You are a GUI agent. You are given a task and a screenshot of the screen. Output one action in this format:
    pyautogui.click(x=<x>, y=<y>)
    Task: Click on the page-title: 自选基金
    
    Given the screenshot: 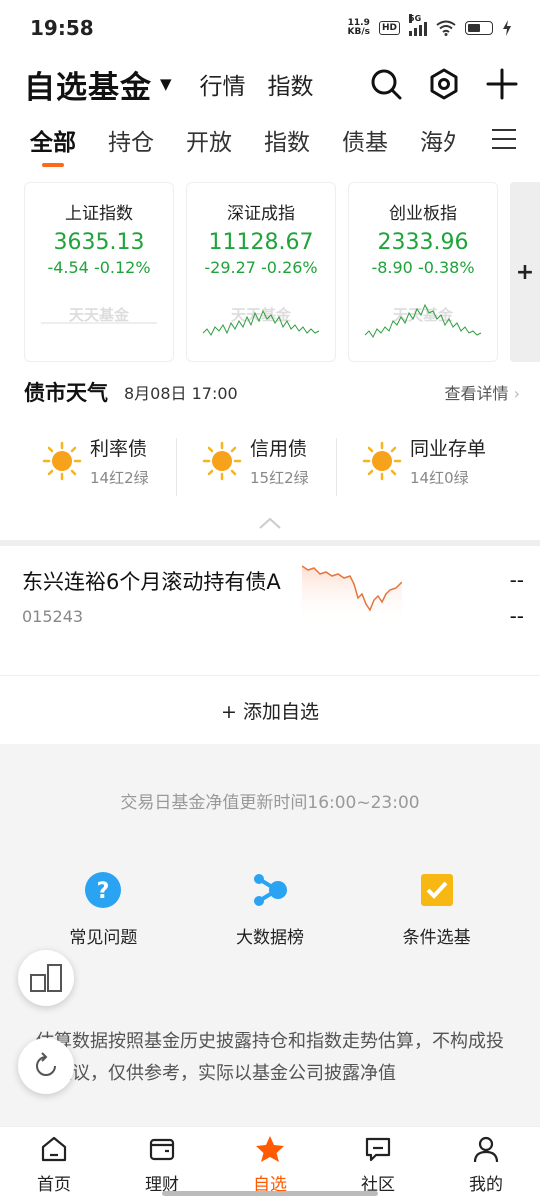 What is the action you would take?
    pyautogui.click(x=88, y=84)
    